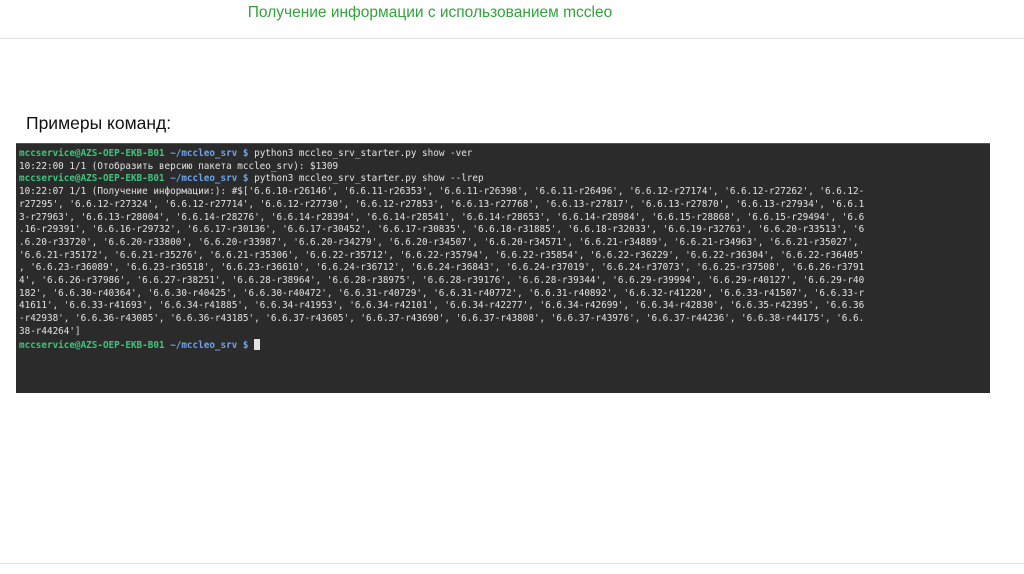 This screenshot has height=574, width=1024. I want to click on terminal-output-line: 38-r44264'], so click(50, 331).